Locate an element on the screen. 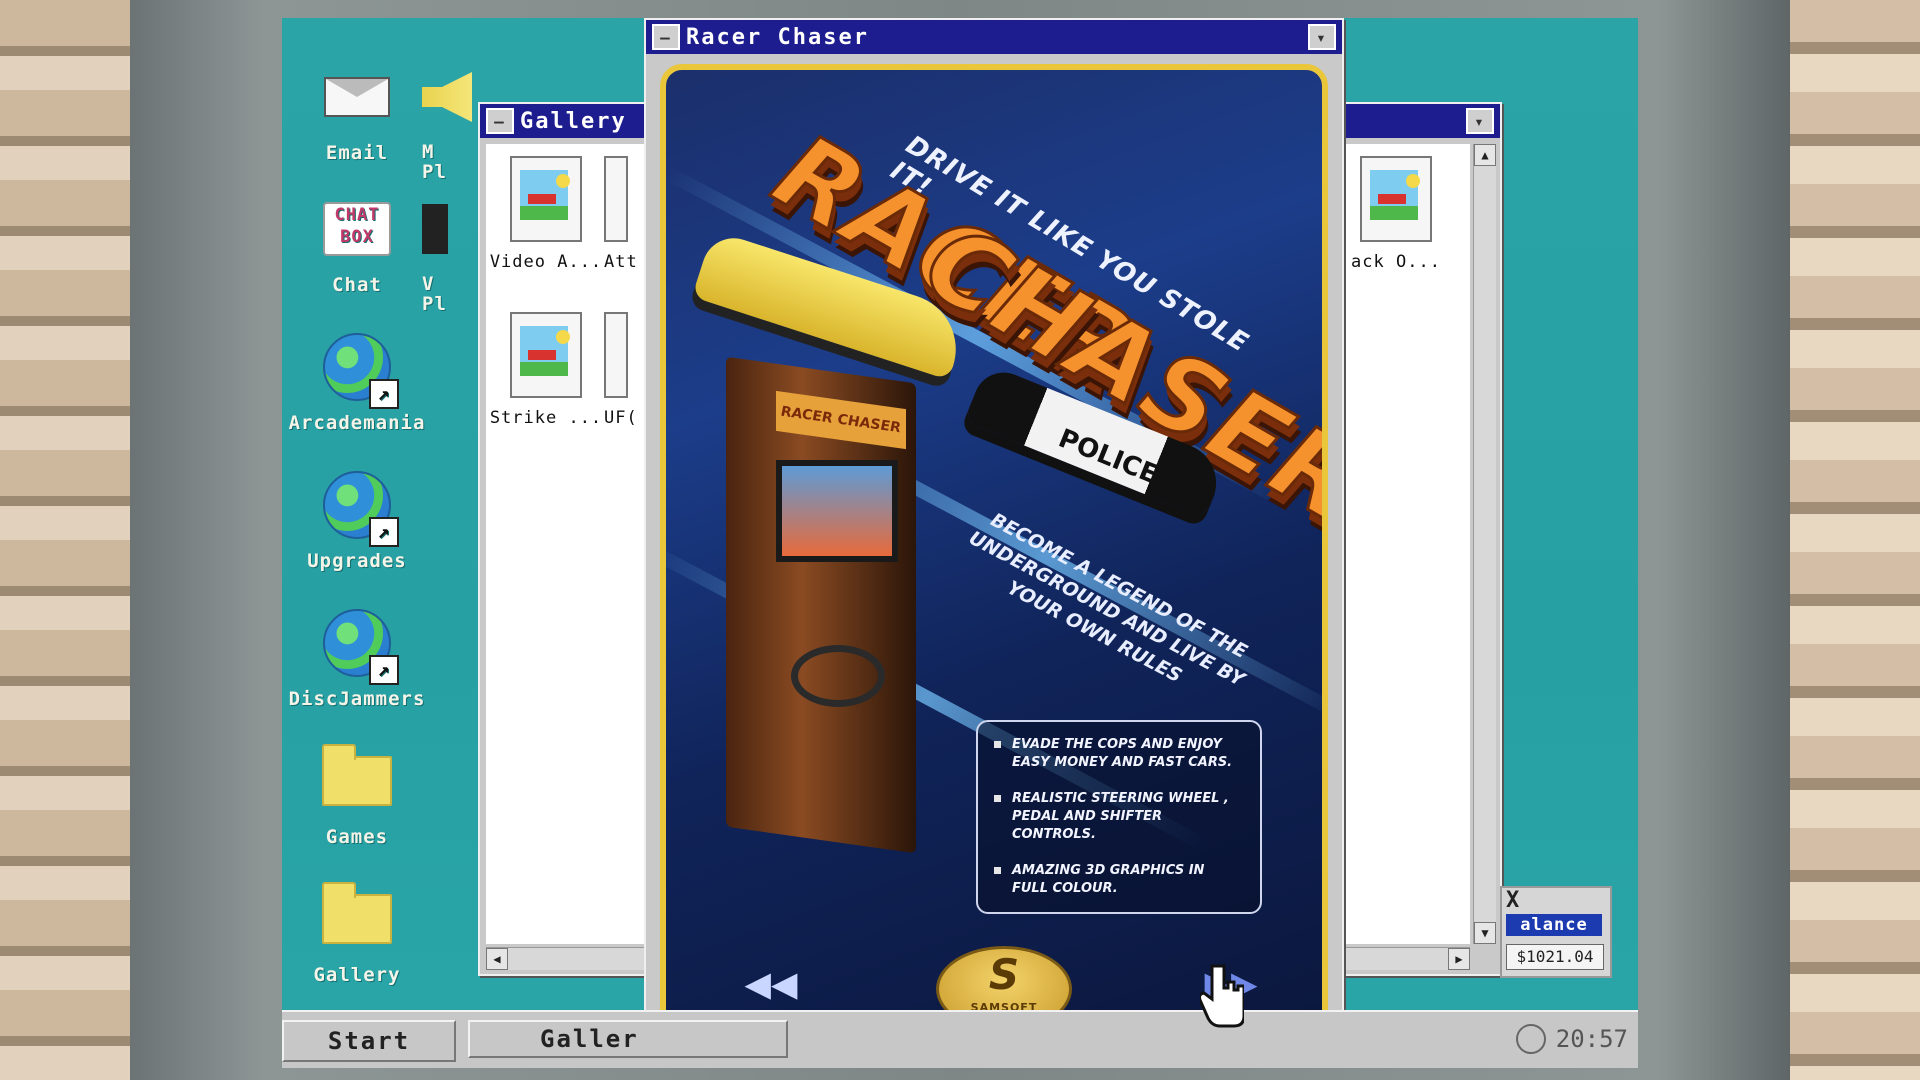 This screenshot has width=1920, height=1080. video-icon is located at coordinates (435, 229).